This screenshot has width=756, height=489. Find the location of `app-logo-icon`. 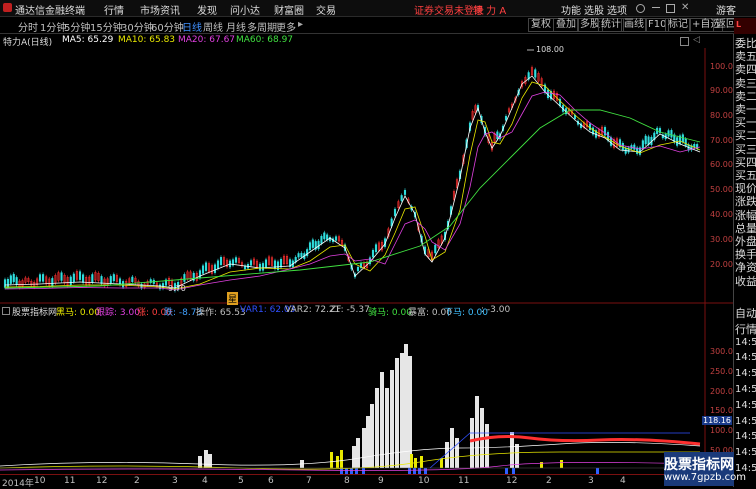

app-logo-icon is located at coordinates (7, 7).